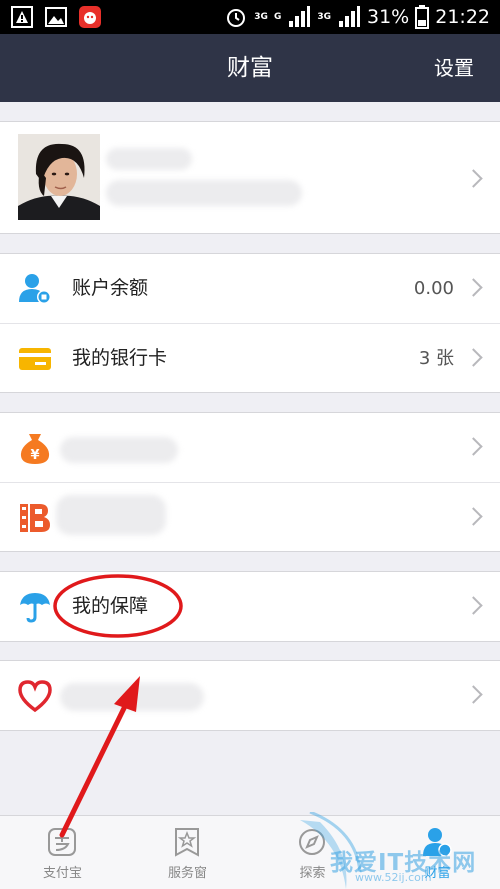  Describe the element at coordinates (187, 873) in the screenshot. I see `tab-service-label: 服务窗` at that location.